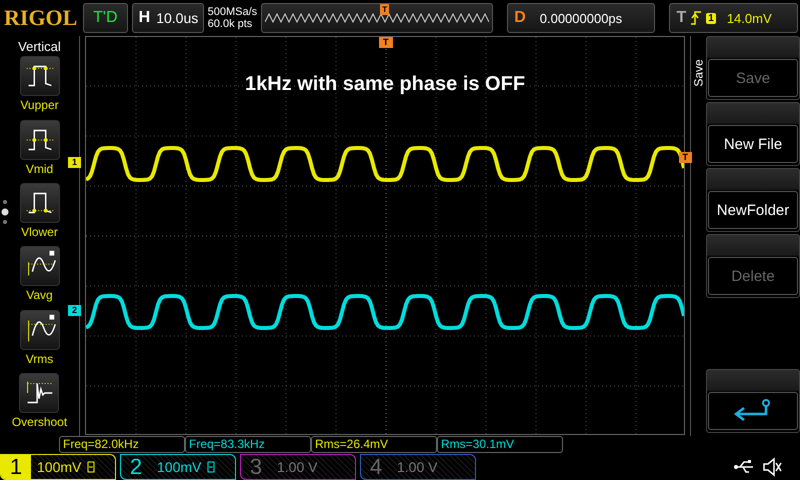 The image size is (800, 480). I want to click on measure-button: Vlower, so click(40, 214).